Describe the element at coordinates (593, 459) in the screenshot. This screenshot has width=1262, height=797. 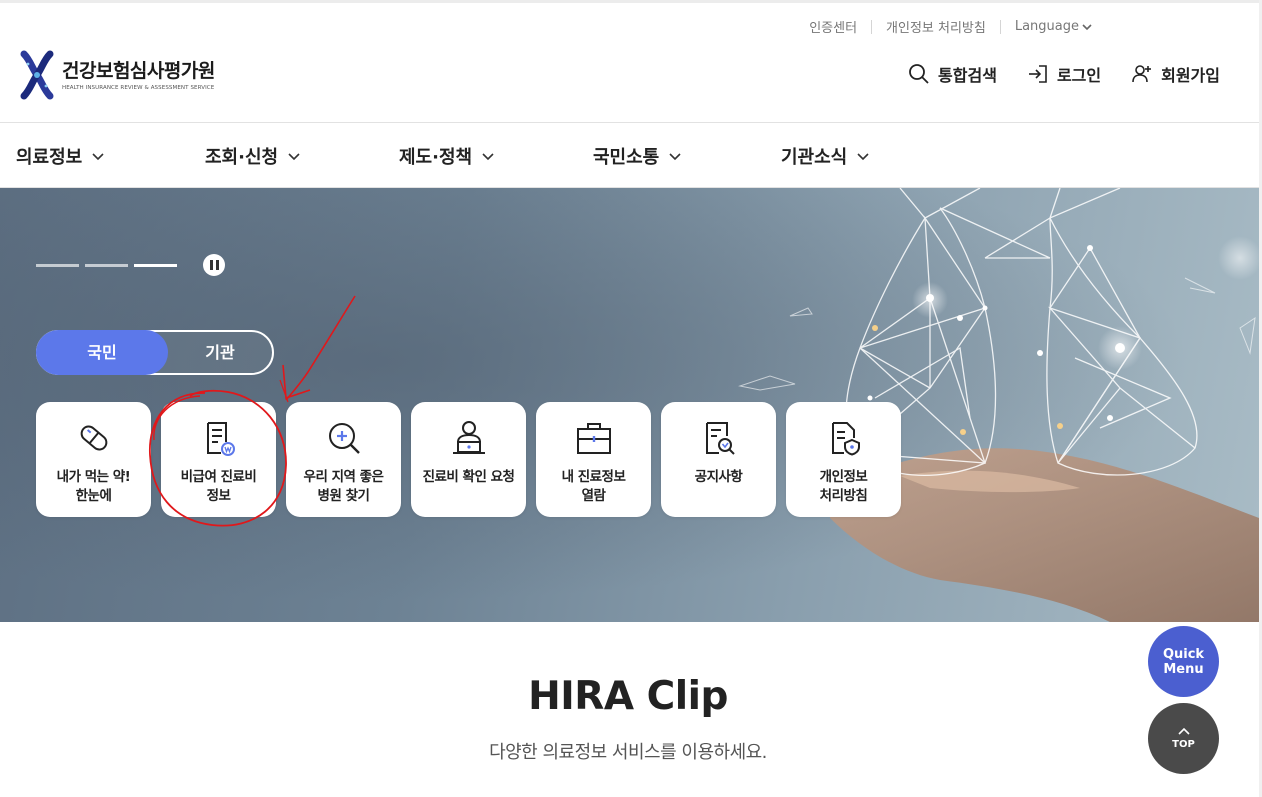
I see `card-my-medical-records: 내 진료정보 열람` at that location.